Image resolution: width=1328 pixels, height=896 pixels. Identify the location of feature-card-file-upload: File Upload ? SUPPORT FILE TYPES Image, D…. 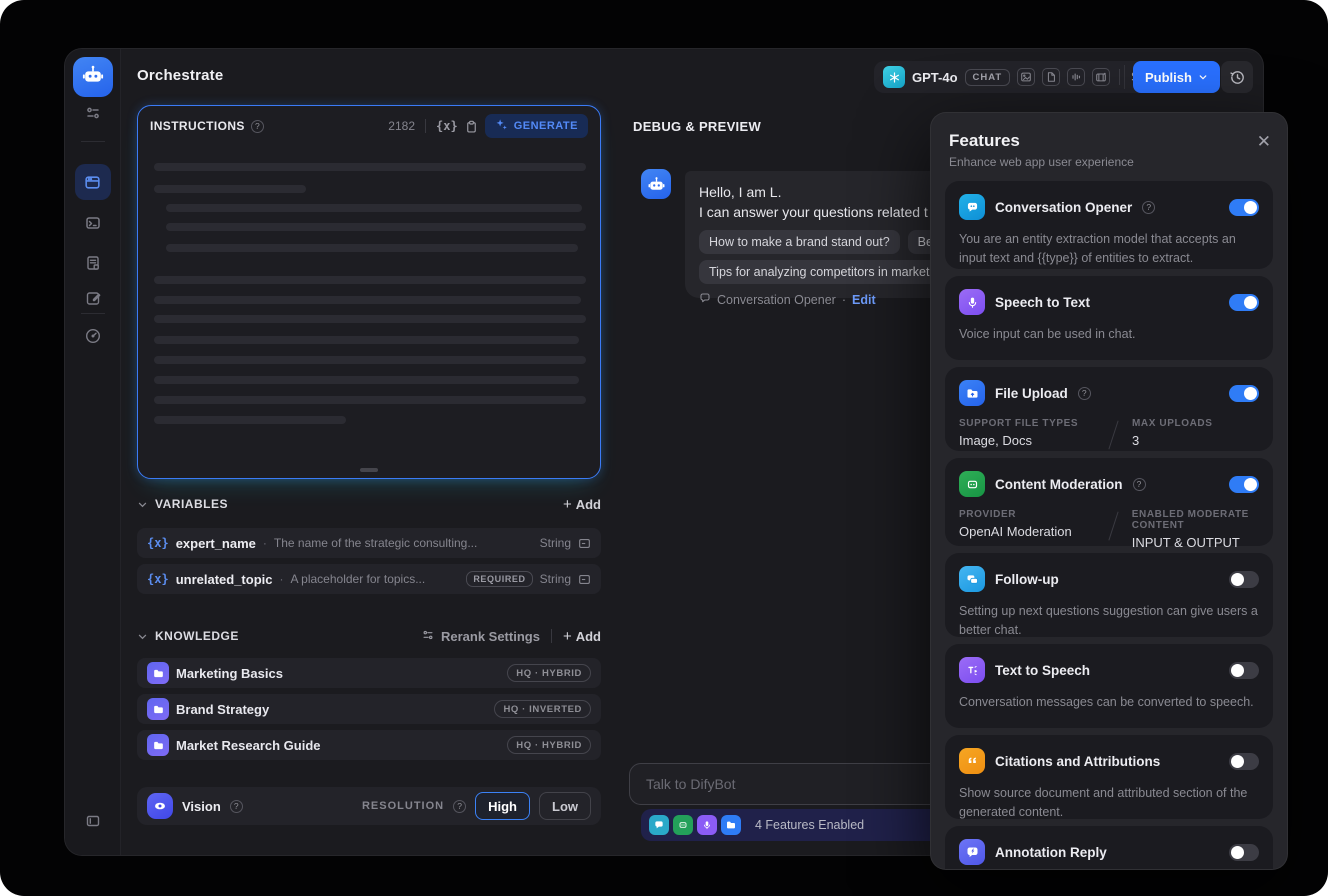
(1109, 409).